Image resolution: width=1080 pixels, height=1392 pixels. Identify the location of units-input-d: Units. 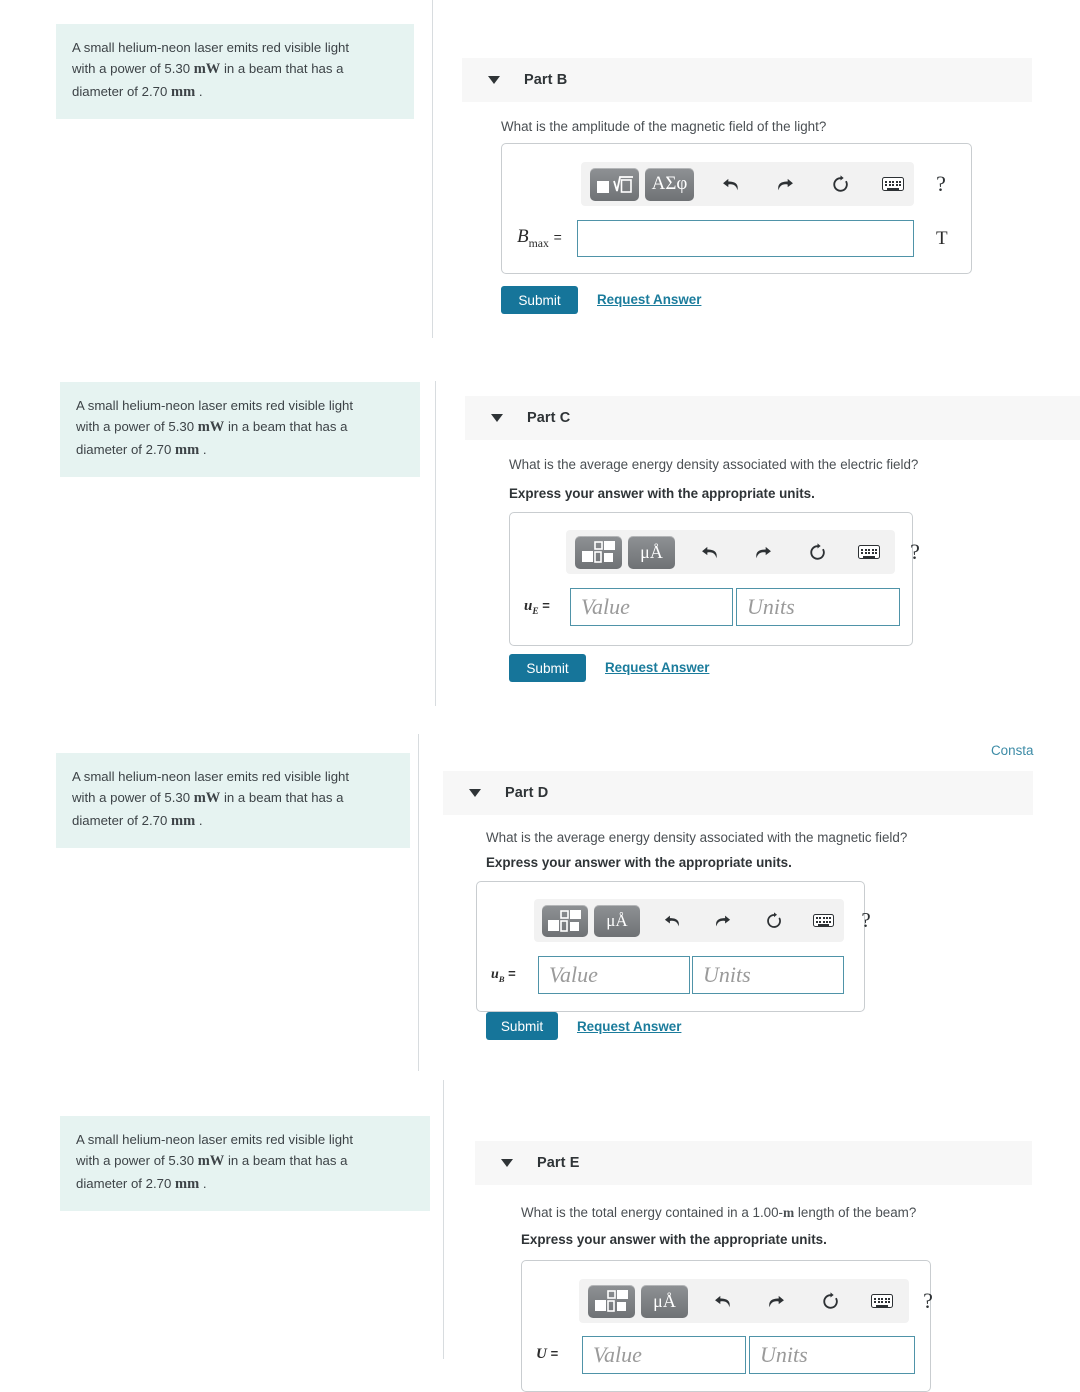
(768, 975).